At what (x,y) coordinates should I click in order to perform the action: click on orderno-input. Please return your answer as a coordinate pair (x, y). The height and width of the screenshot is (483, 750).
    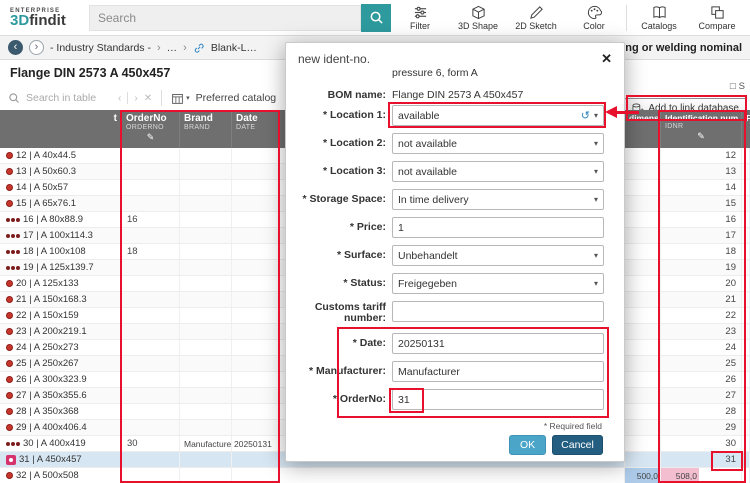
    Looking at the image, I should click on (498, 399).